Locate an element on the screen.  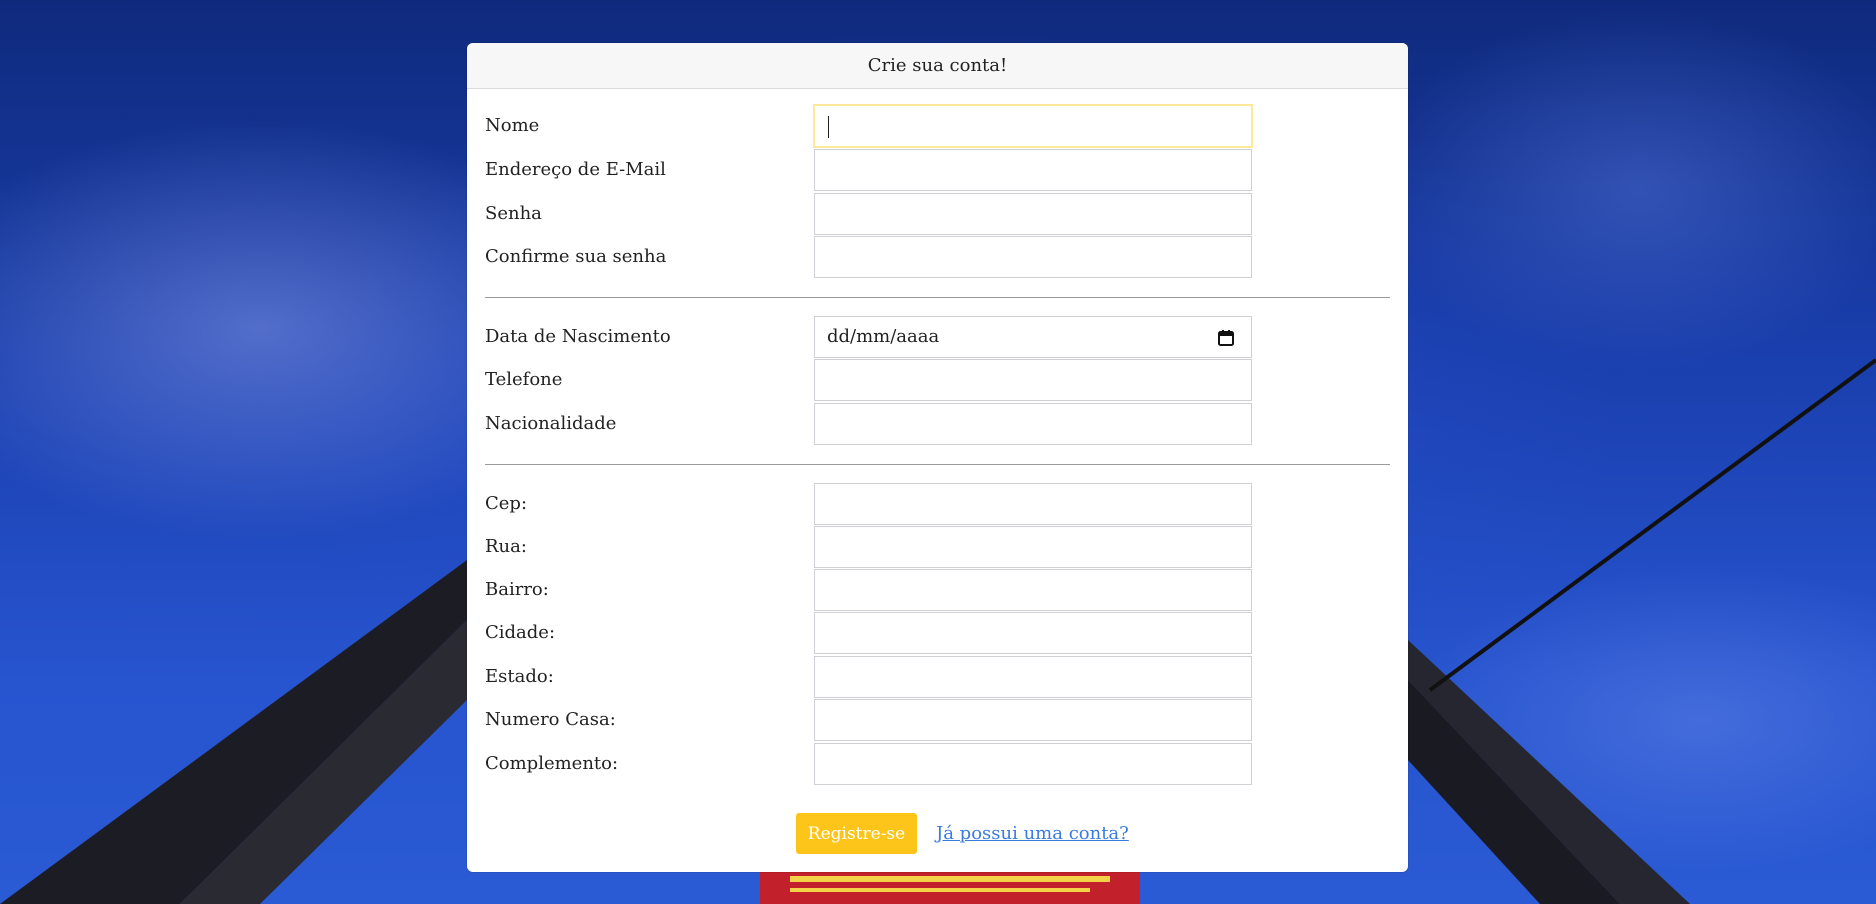
row-cep: Cep: is located at coordinates (870, 504).